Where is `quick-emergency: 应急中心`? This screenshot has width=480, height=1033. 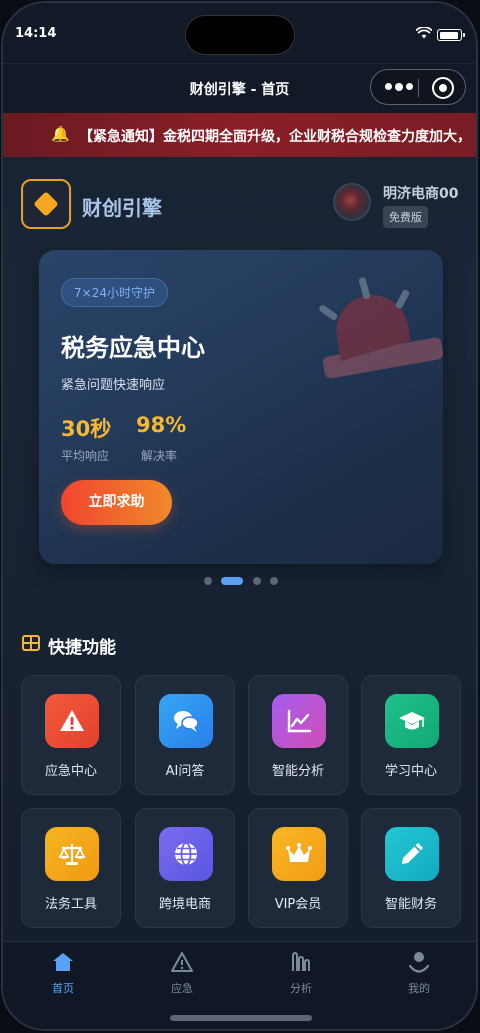 quick-emergency: 应急中心 is located at coordinates (71, 735).